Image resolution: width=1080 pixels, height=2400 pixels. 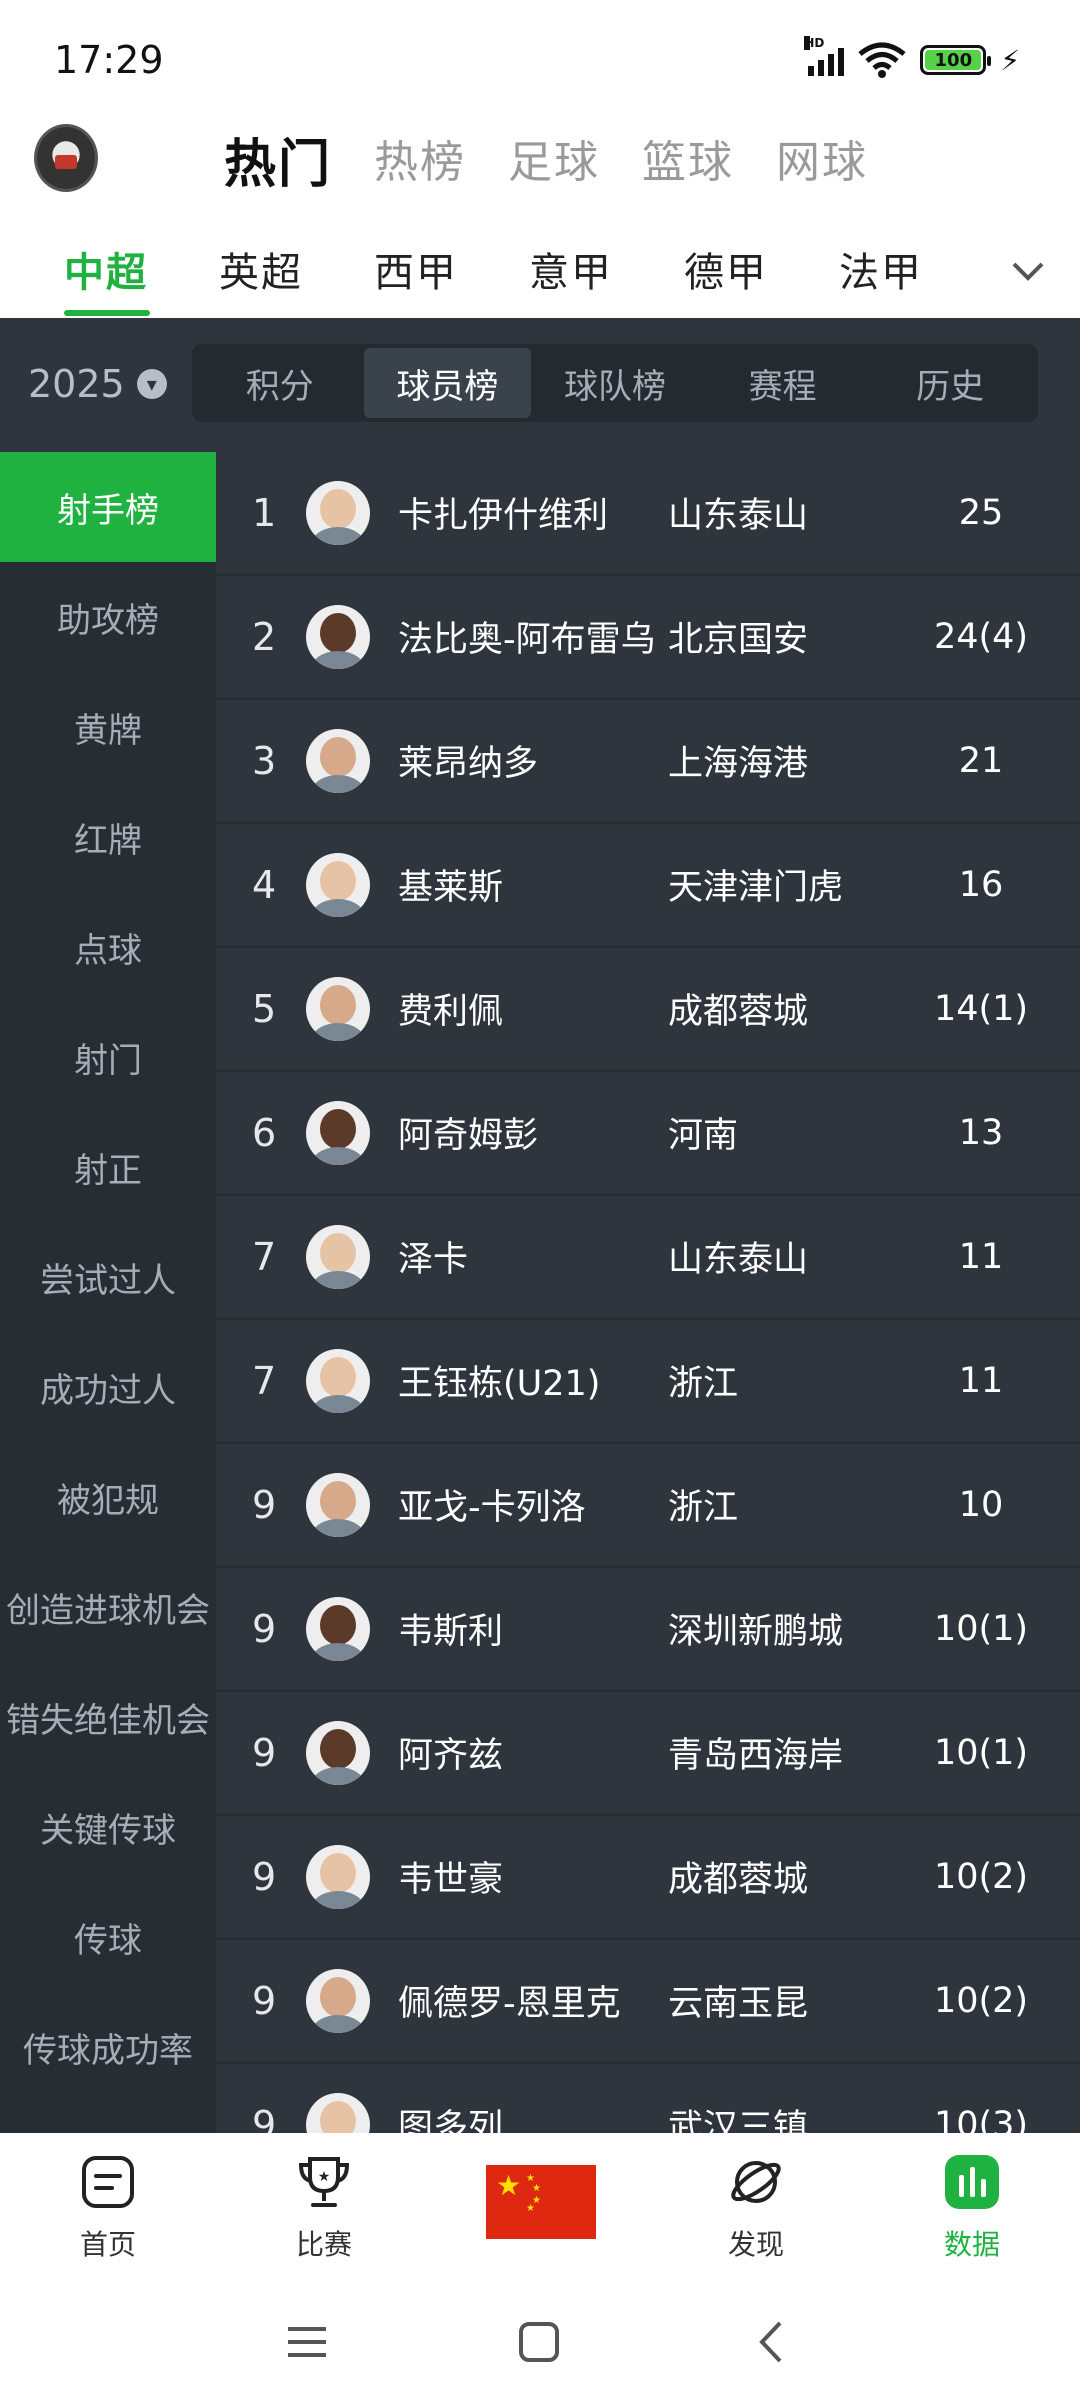 What do you see at coordinates (527, 640) in the screenshot?
I see `player-name: 法比奥-阿布雷乌` at bounding box center [527, 640].